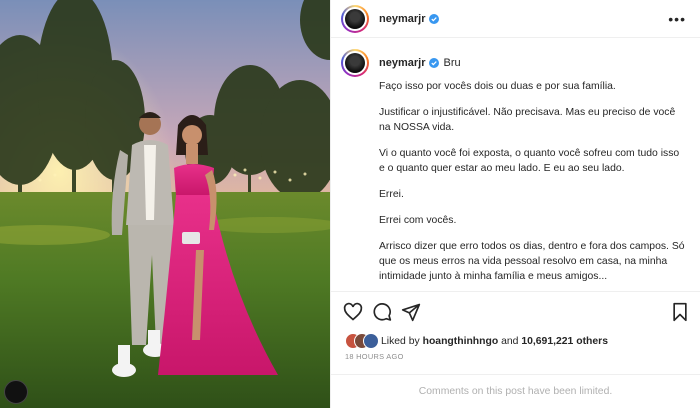 This screenshot has width=700, height=408. Describe the element at coordinates (402, 19) in the screenshot. I see `author-username: neymarjr` at that location.